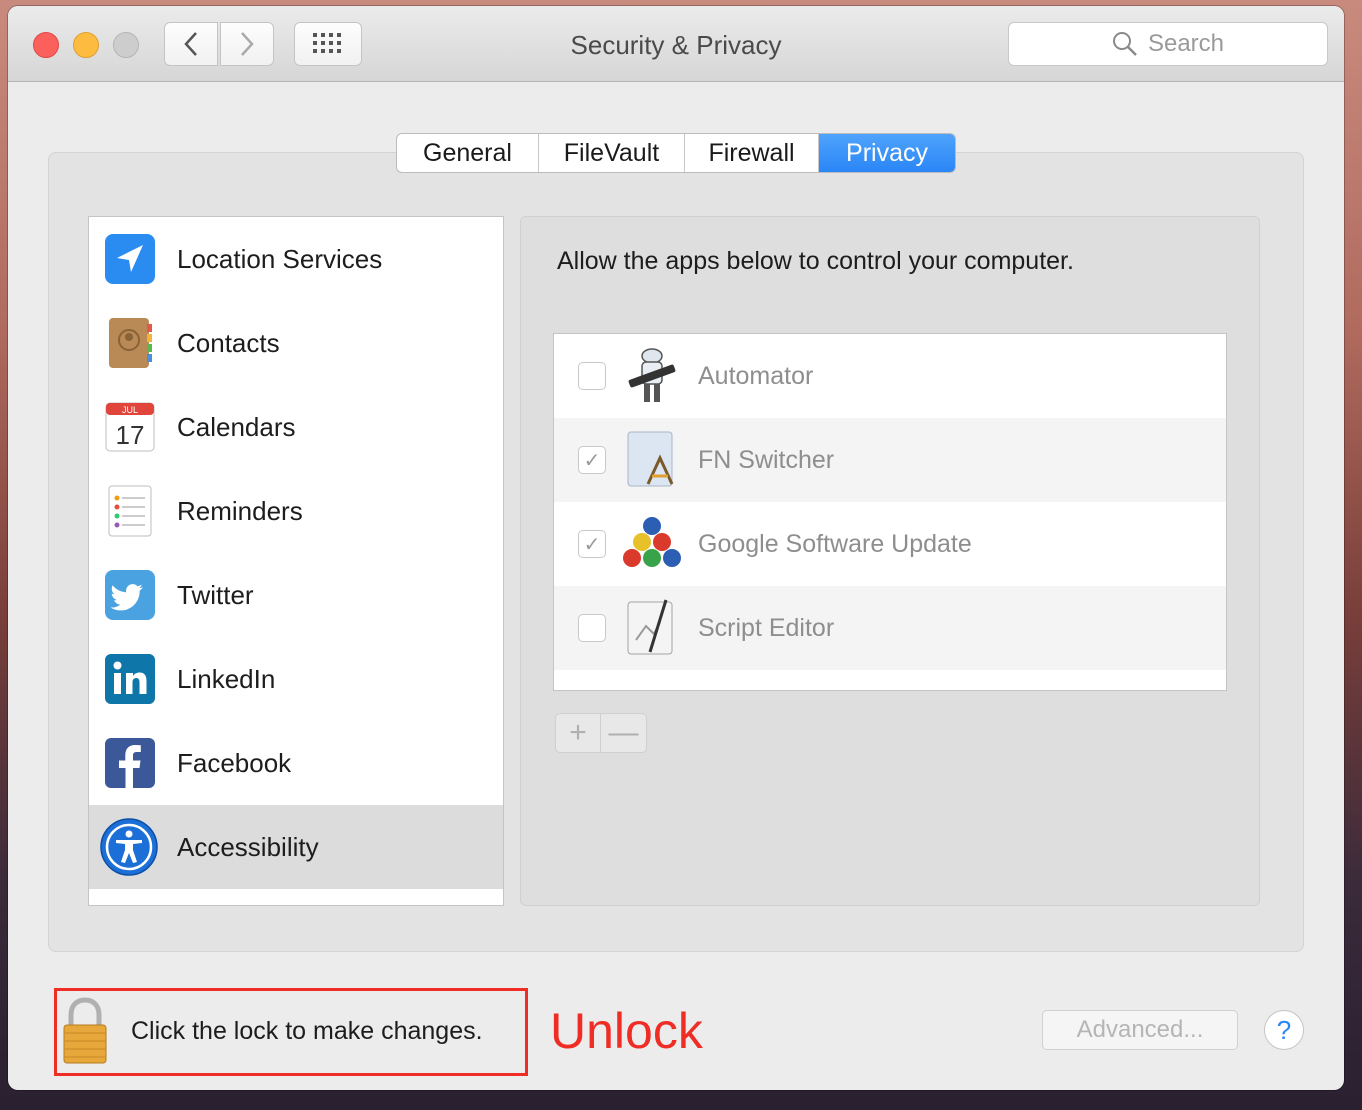 Image resolution: width=1362 pixels, height=1110 pixels. What do you see at coordinates (890, 460) in the screenshot?
I see `list-item-fn-switcher: ✓ FN Switcher` at bounding box center [890, 460].